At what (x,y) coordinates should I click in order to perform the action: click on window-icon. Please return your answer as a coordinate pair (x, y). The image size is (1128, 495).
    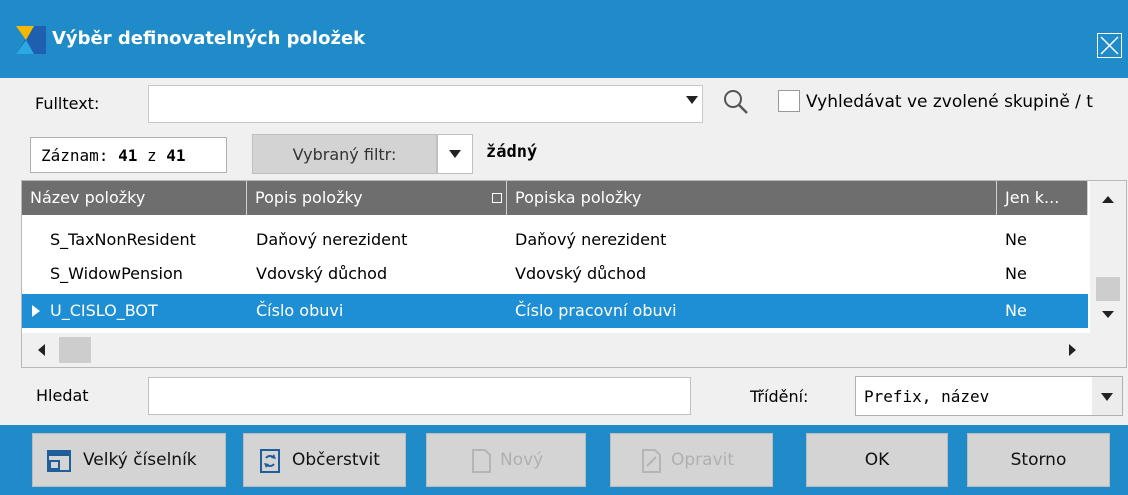
    Looking at the image, I should click on (59, 461).